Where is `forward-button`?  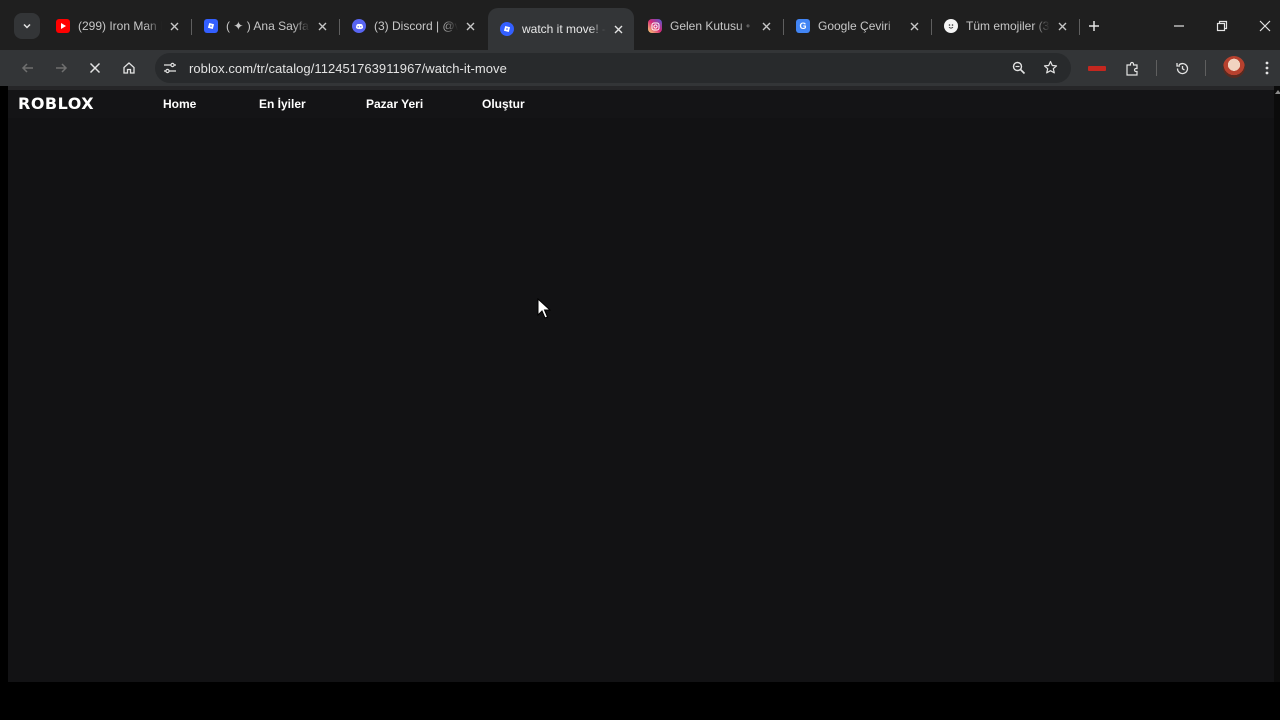 forward-button is located at coordinates (61, 68).